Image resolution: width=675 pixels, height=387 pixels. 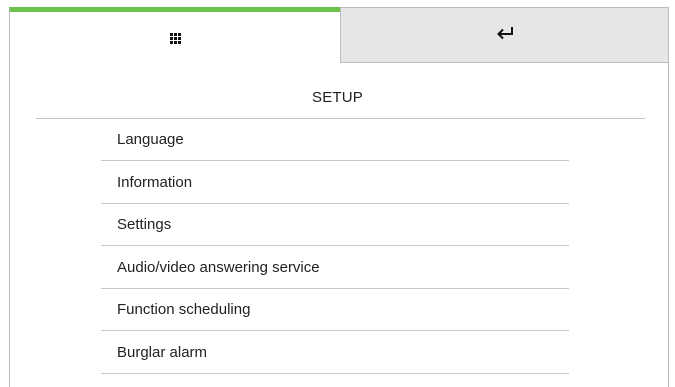 I want to click on page-title: SETUP, so click(x=337, y=97).